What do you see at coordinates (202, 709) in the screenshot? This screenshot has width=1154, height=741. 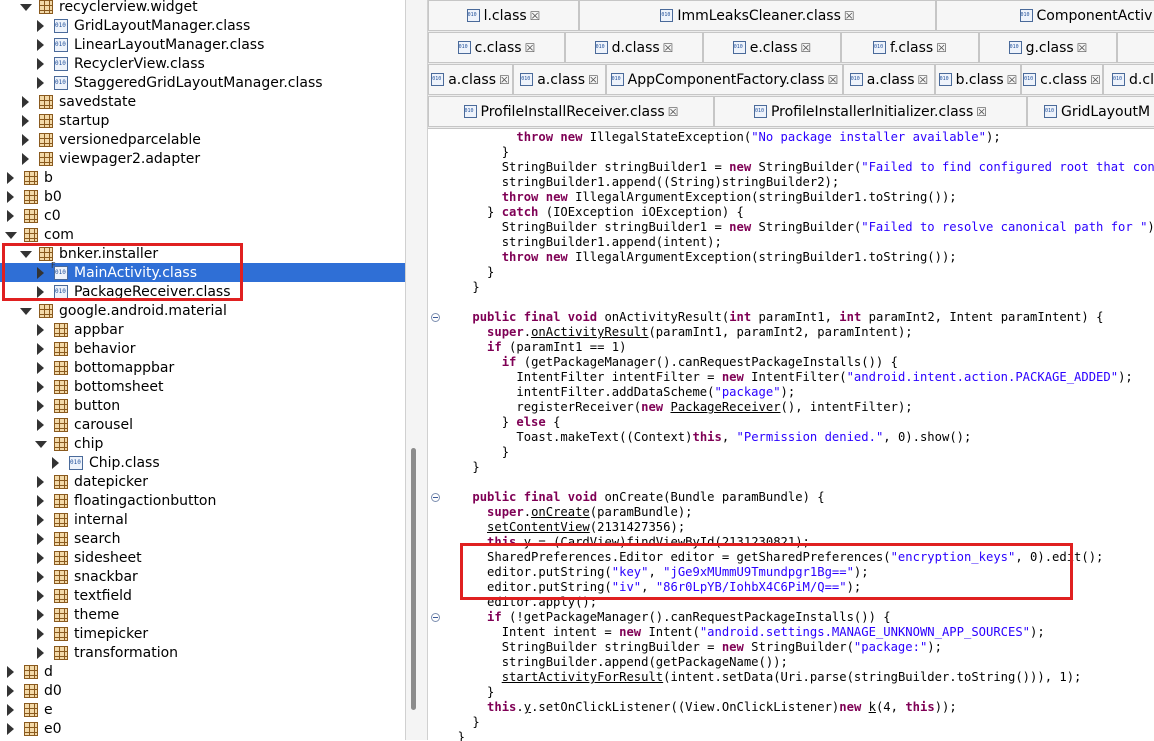 I see `tree-row-e: e` at bounding box center [202, 709].